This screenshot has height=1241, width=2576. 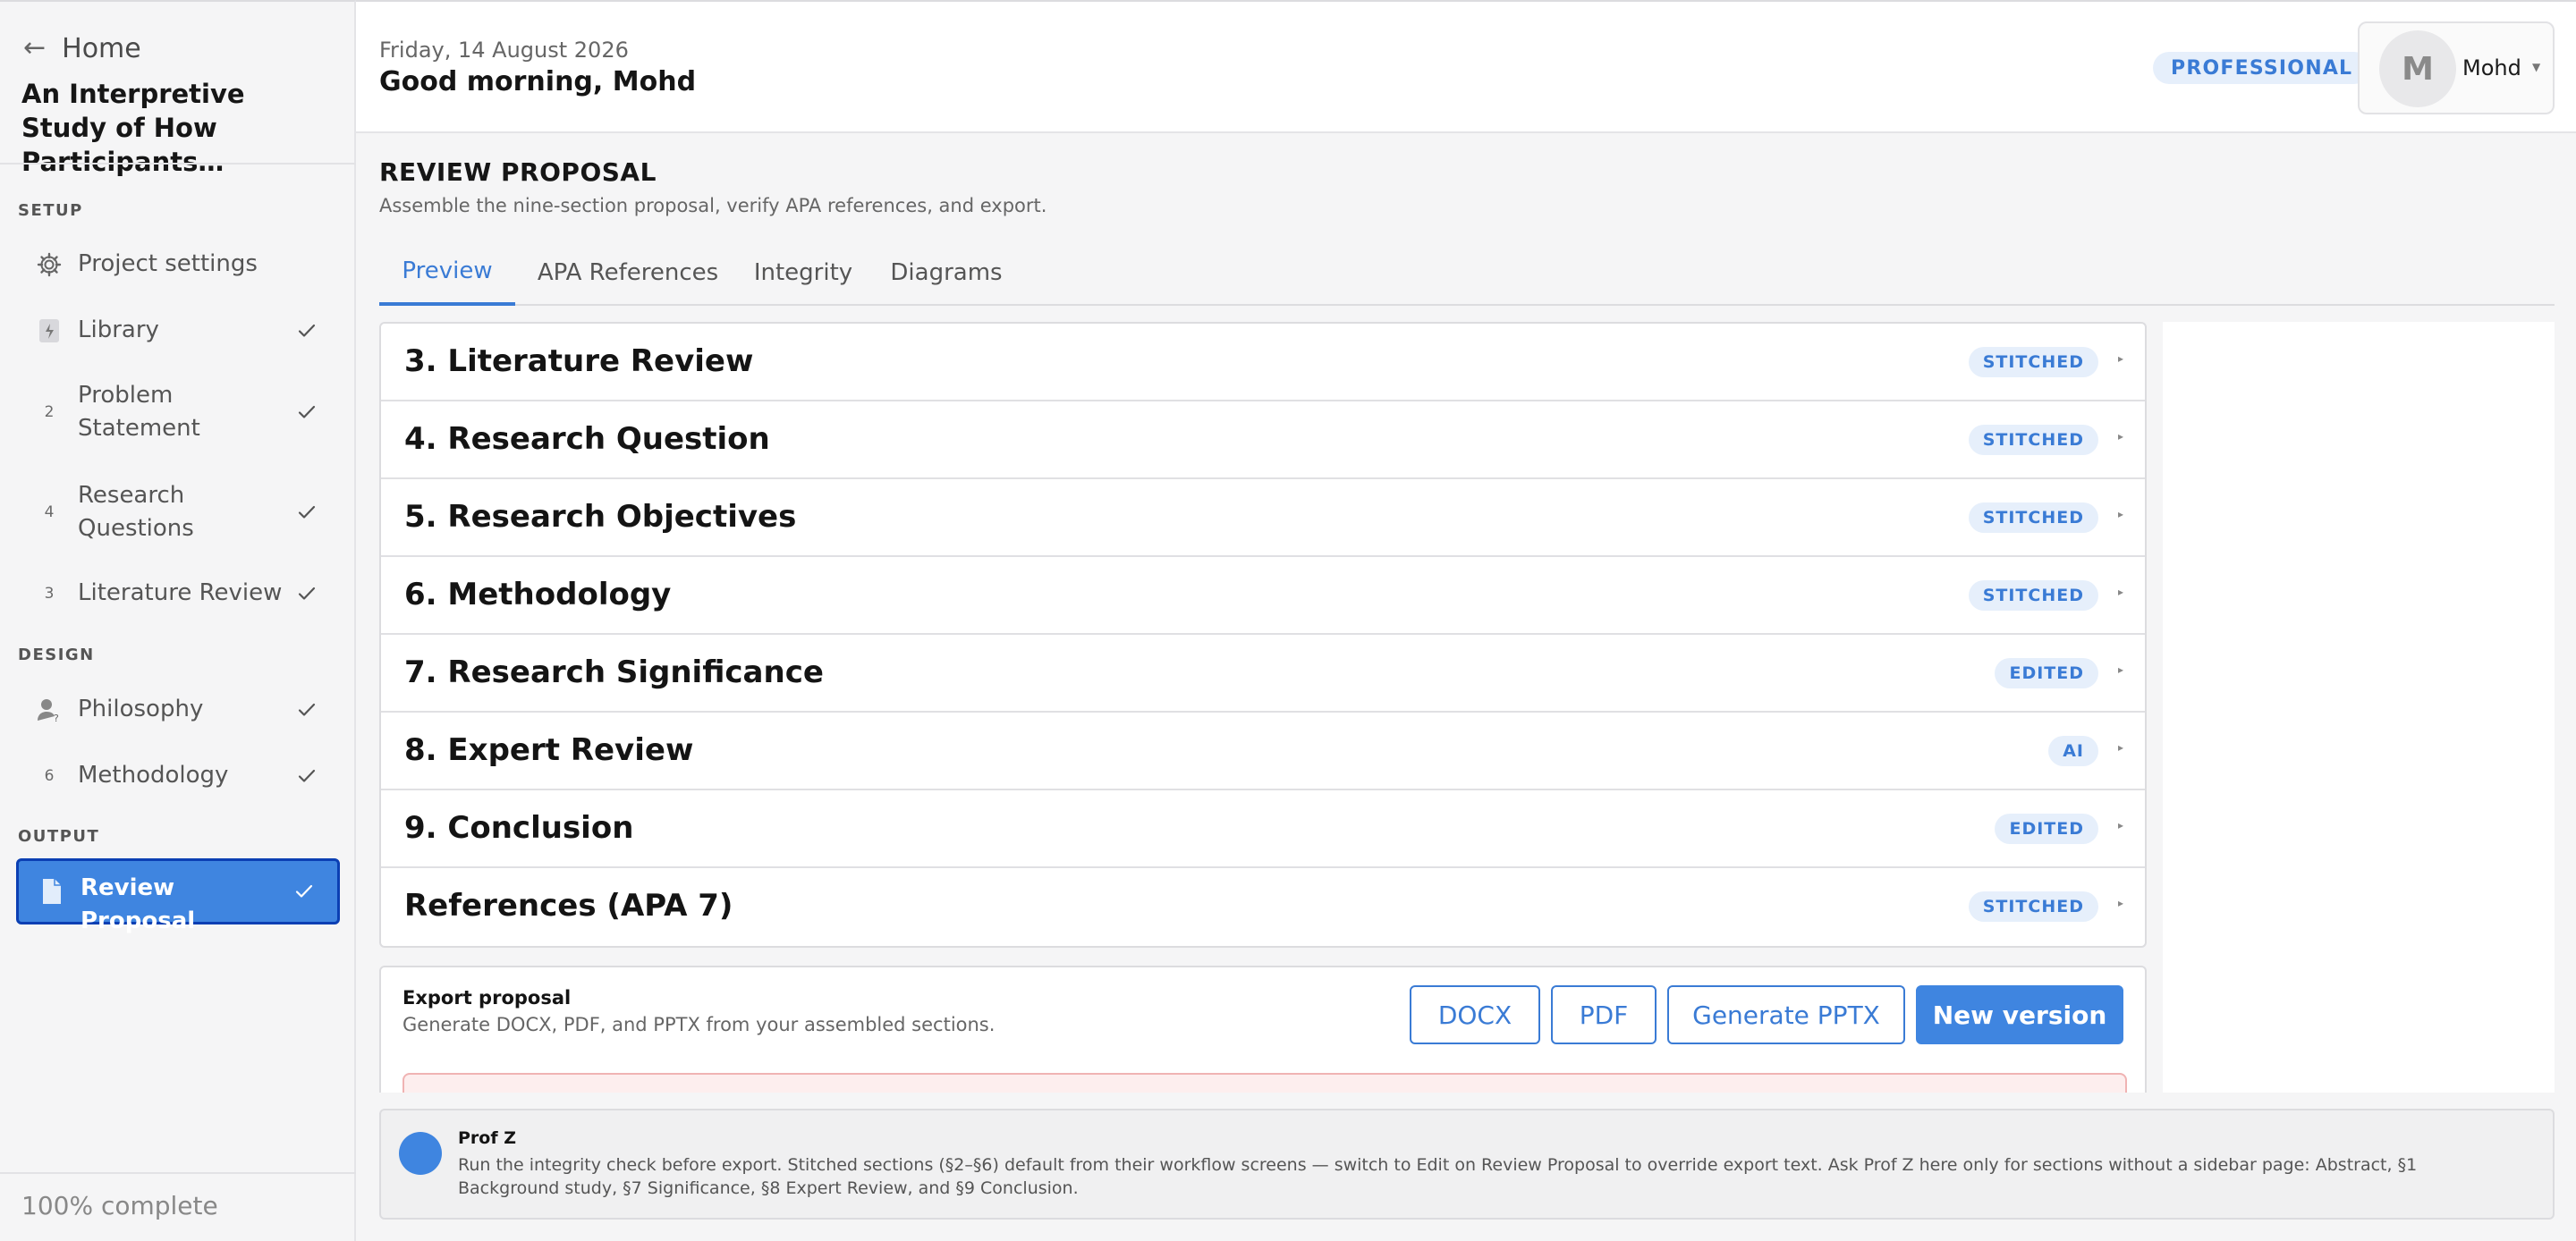 I want to click on section-heading-output: OUTPUT, so click(x=59, y=836).